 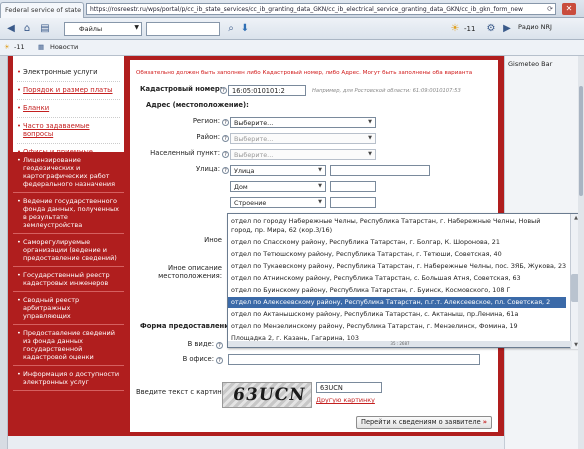 What do you see at coordinates (208, 137) in the screenshot?
I see `district-label: Район:` at bounding box center [208, 137].